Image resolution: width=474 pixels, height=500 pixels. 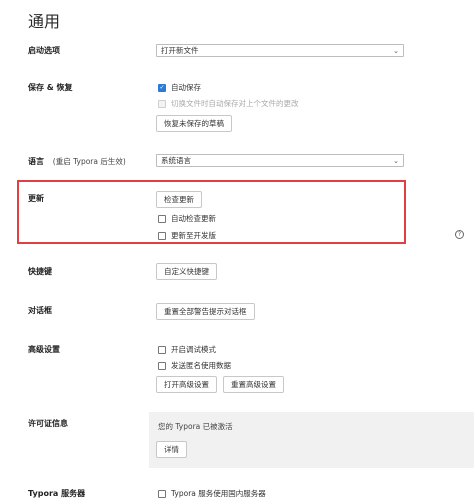 I want to click on language-label-text: 语言, so click(x=36, y=161).